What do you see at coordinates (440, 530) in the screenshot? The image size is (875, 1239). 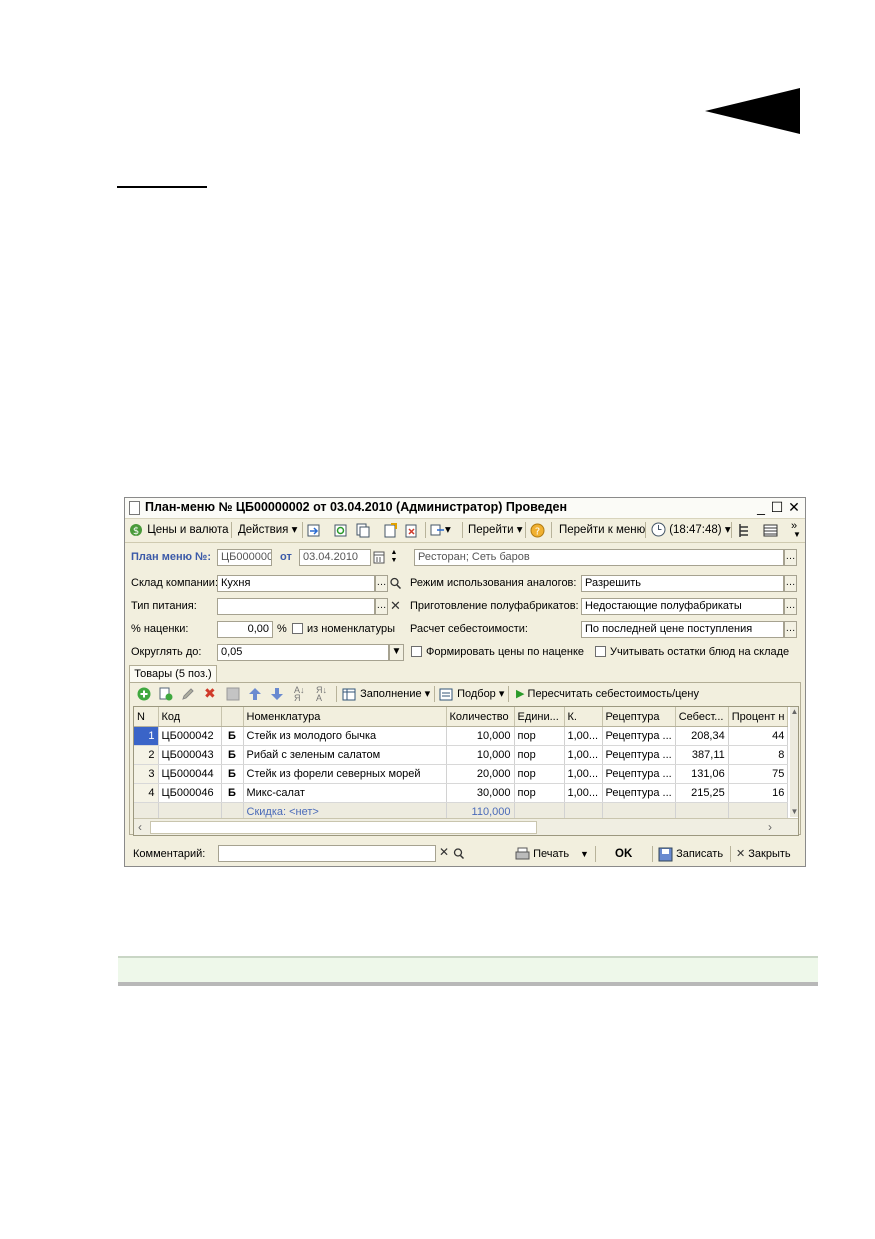 I see `structure-menu: ▾` at bounding box center [440, 530].